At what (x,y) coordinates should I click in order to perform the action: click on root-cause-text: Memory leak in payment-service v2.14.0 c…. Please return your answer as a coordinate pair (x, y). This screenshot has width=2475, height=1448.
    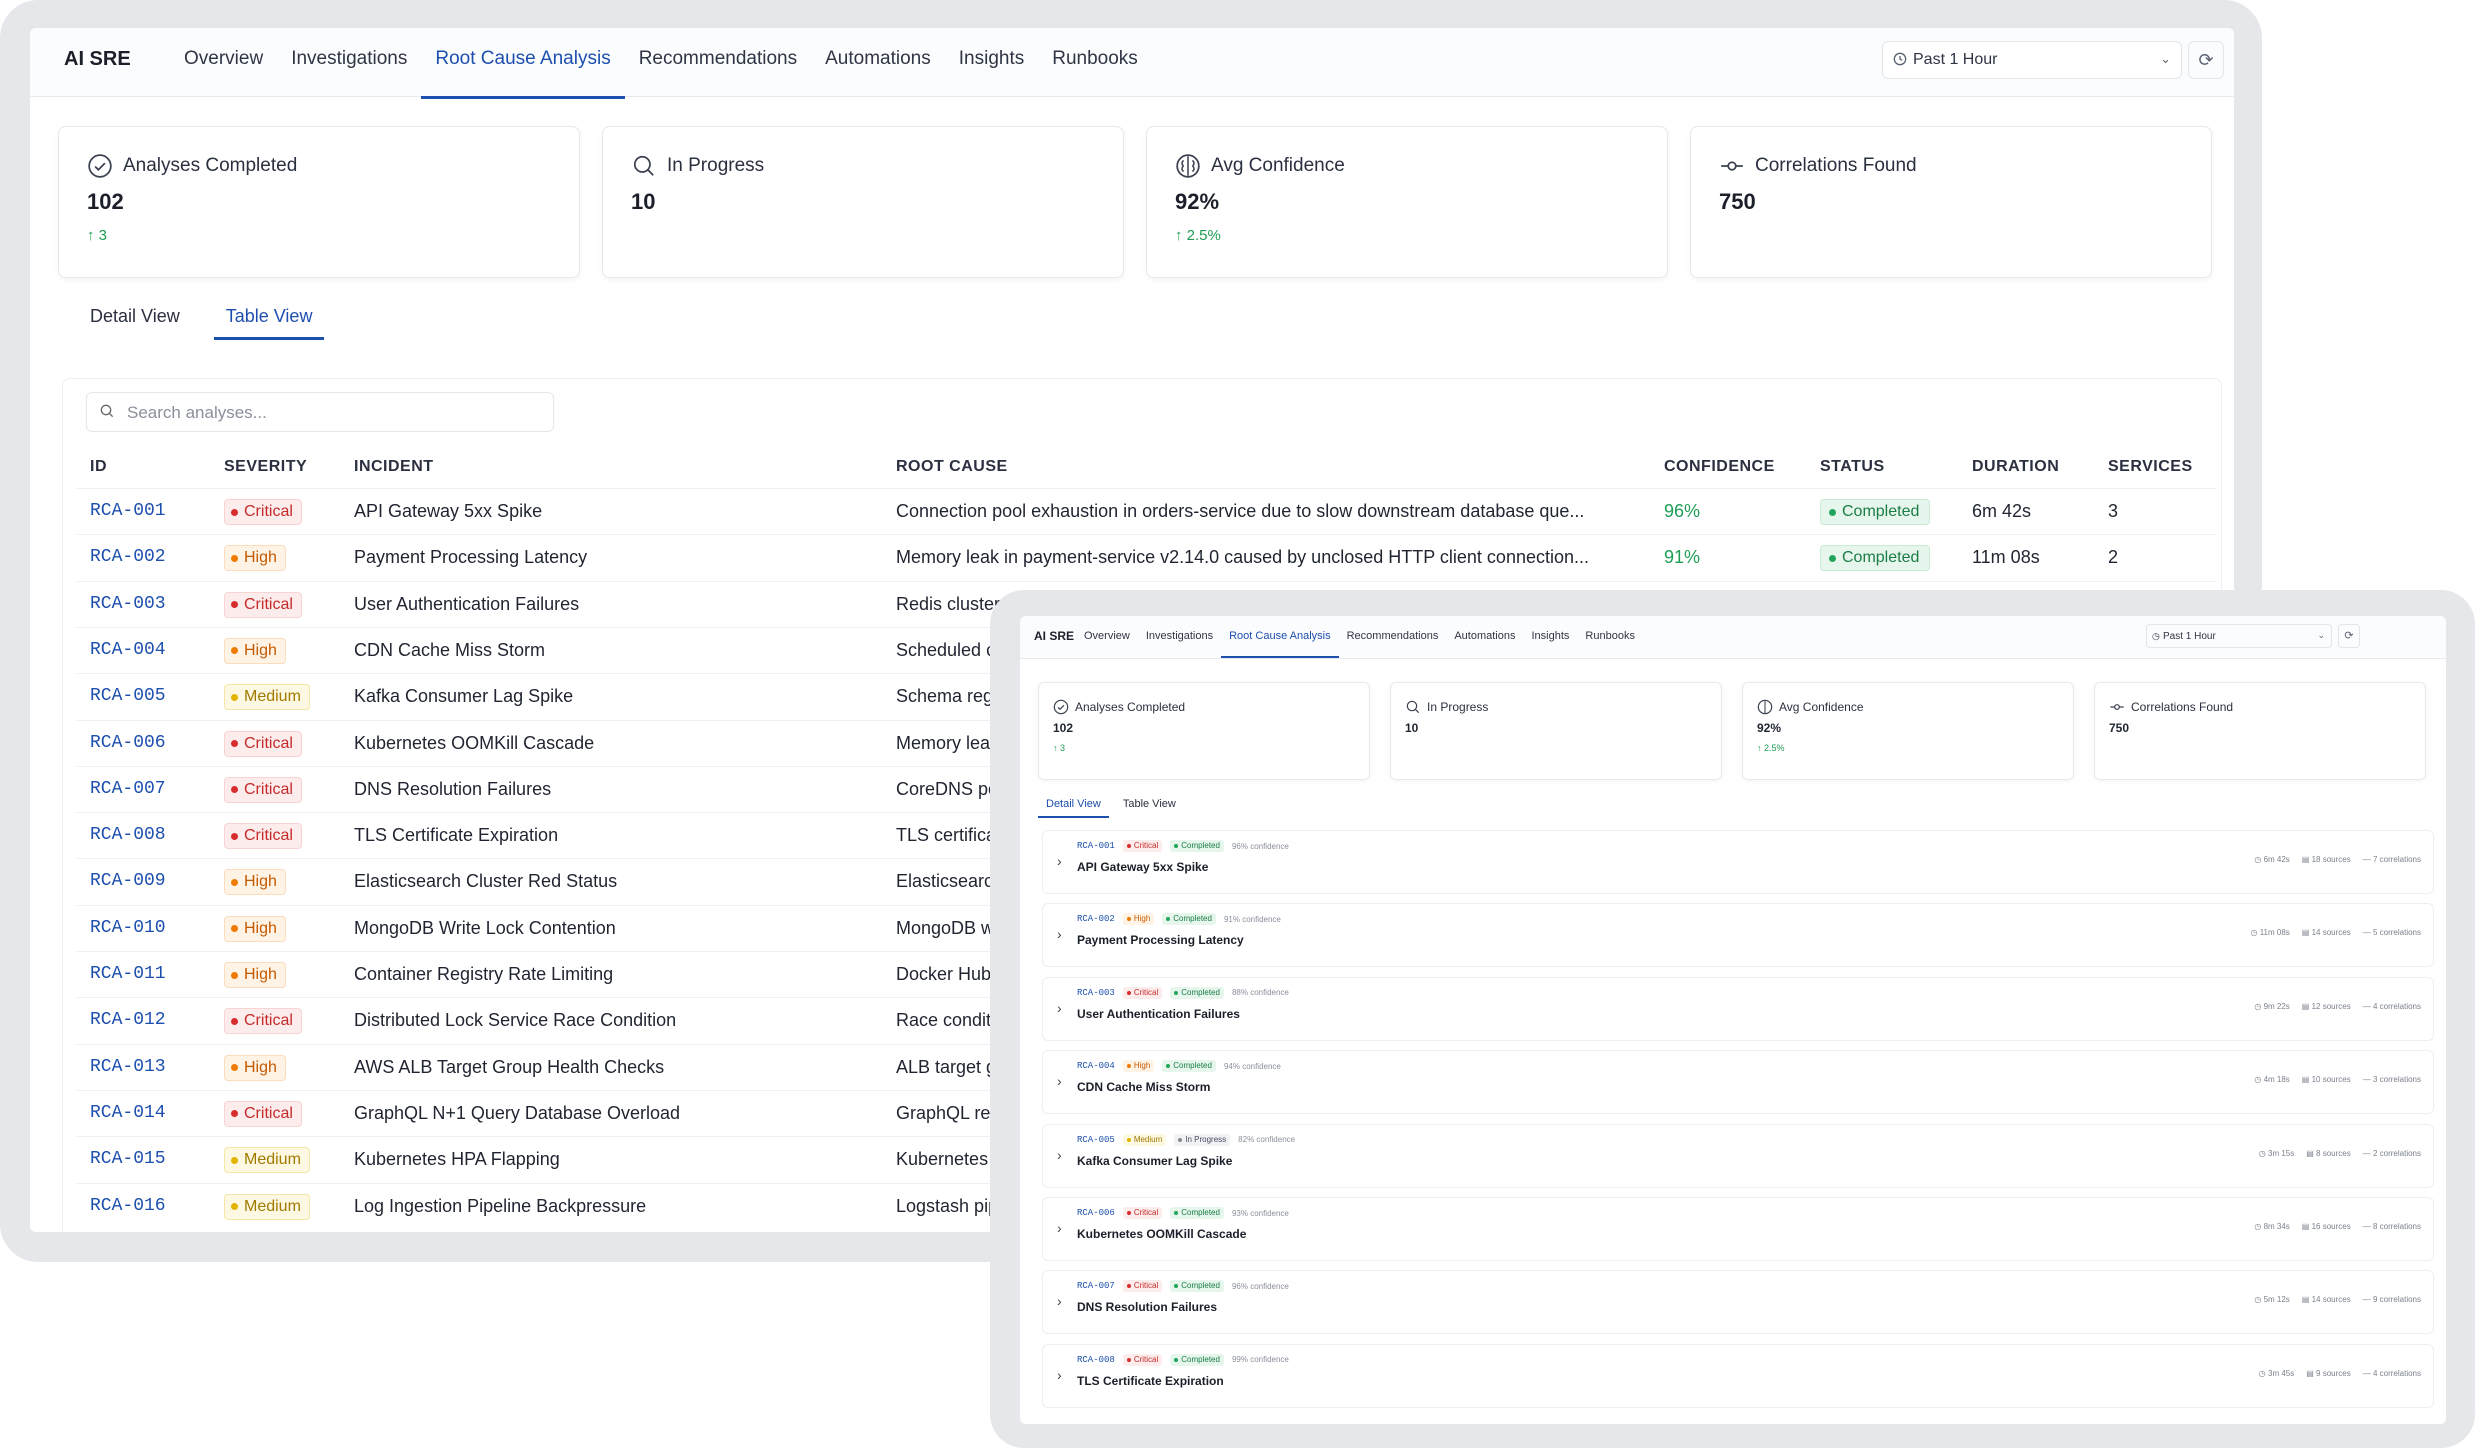
    Looking at the image, I should click on (1242, 557).